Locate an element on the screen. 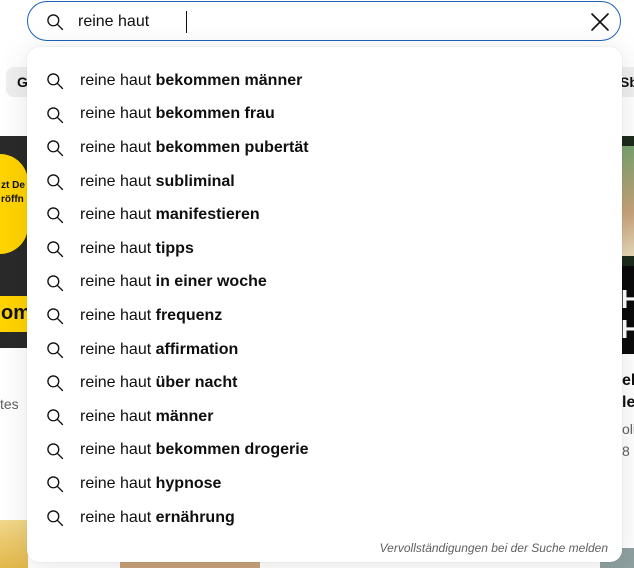 The height and width of the screenshot is (568, 634). close-icon is located at coordinates (600, 22).